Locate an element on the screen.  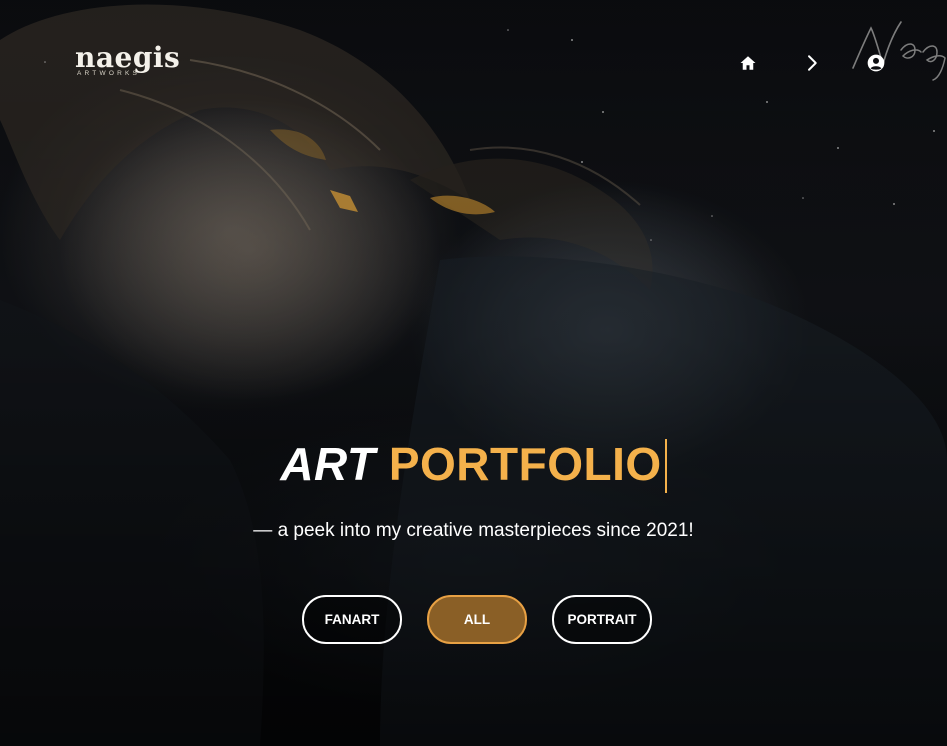
filter-label: ALL is located at coordinates (477, 619).